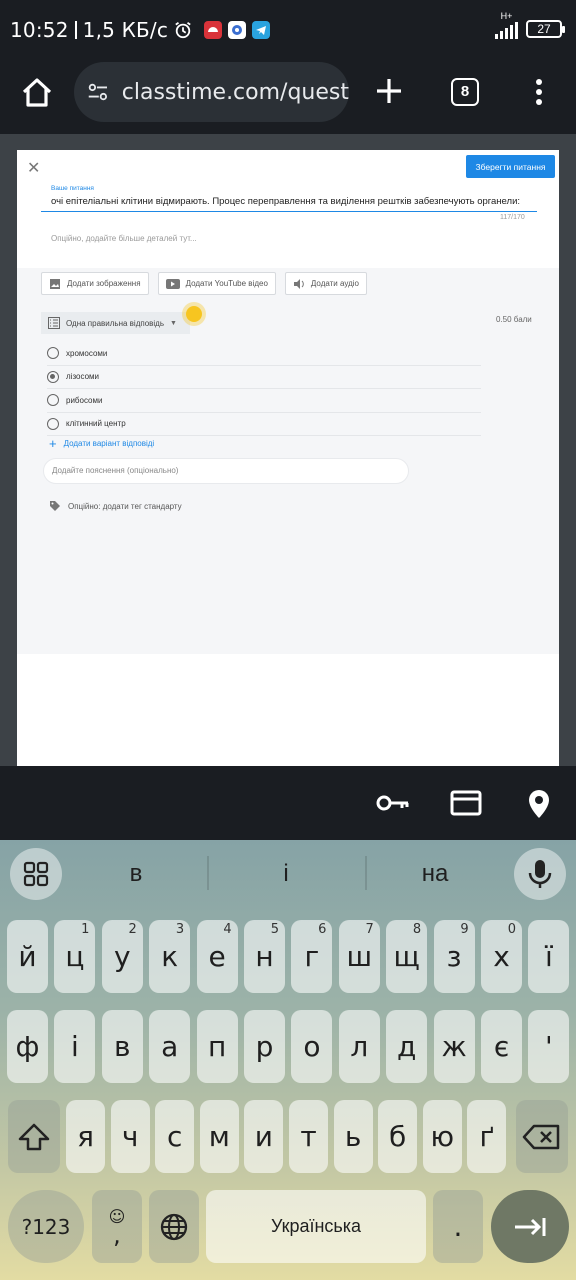 This screenshot has height=1280, width=576. I want to click on add-audio-button: Додати аудіо, so click(325, 283).